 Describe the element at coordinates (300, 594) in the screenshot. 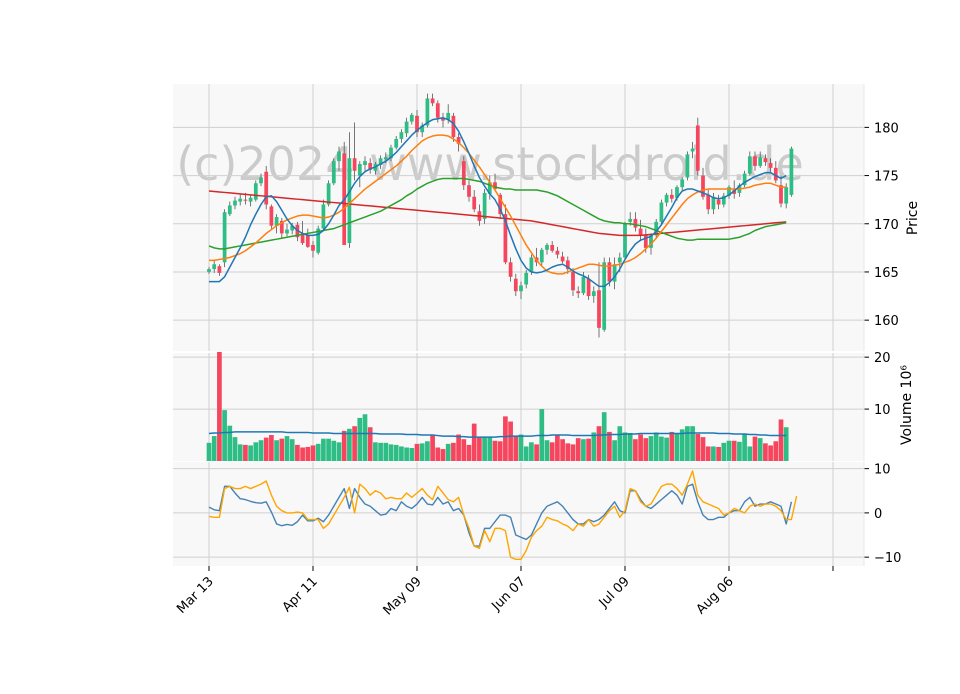

I see `xtick-label: Apr 11` at that location.